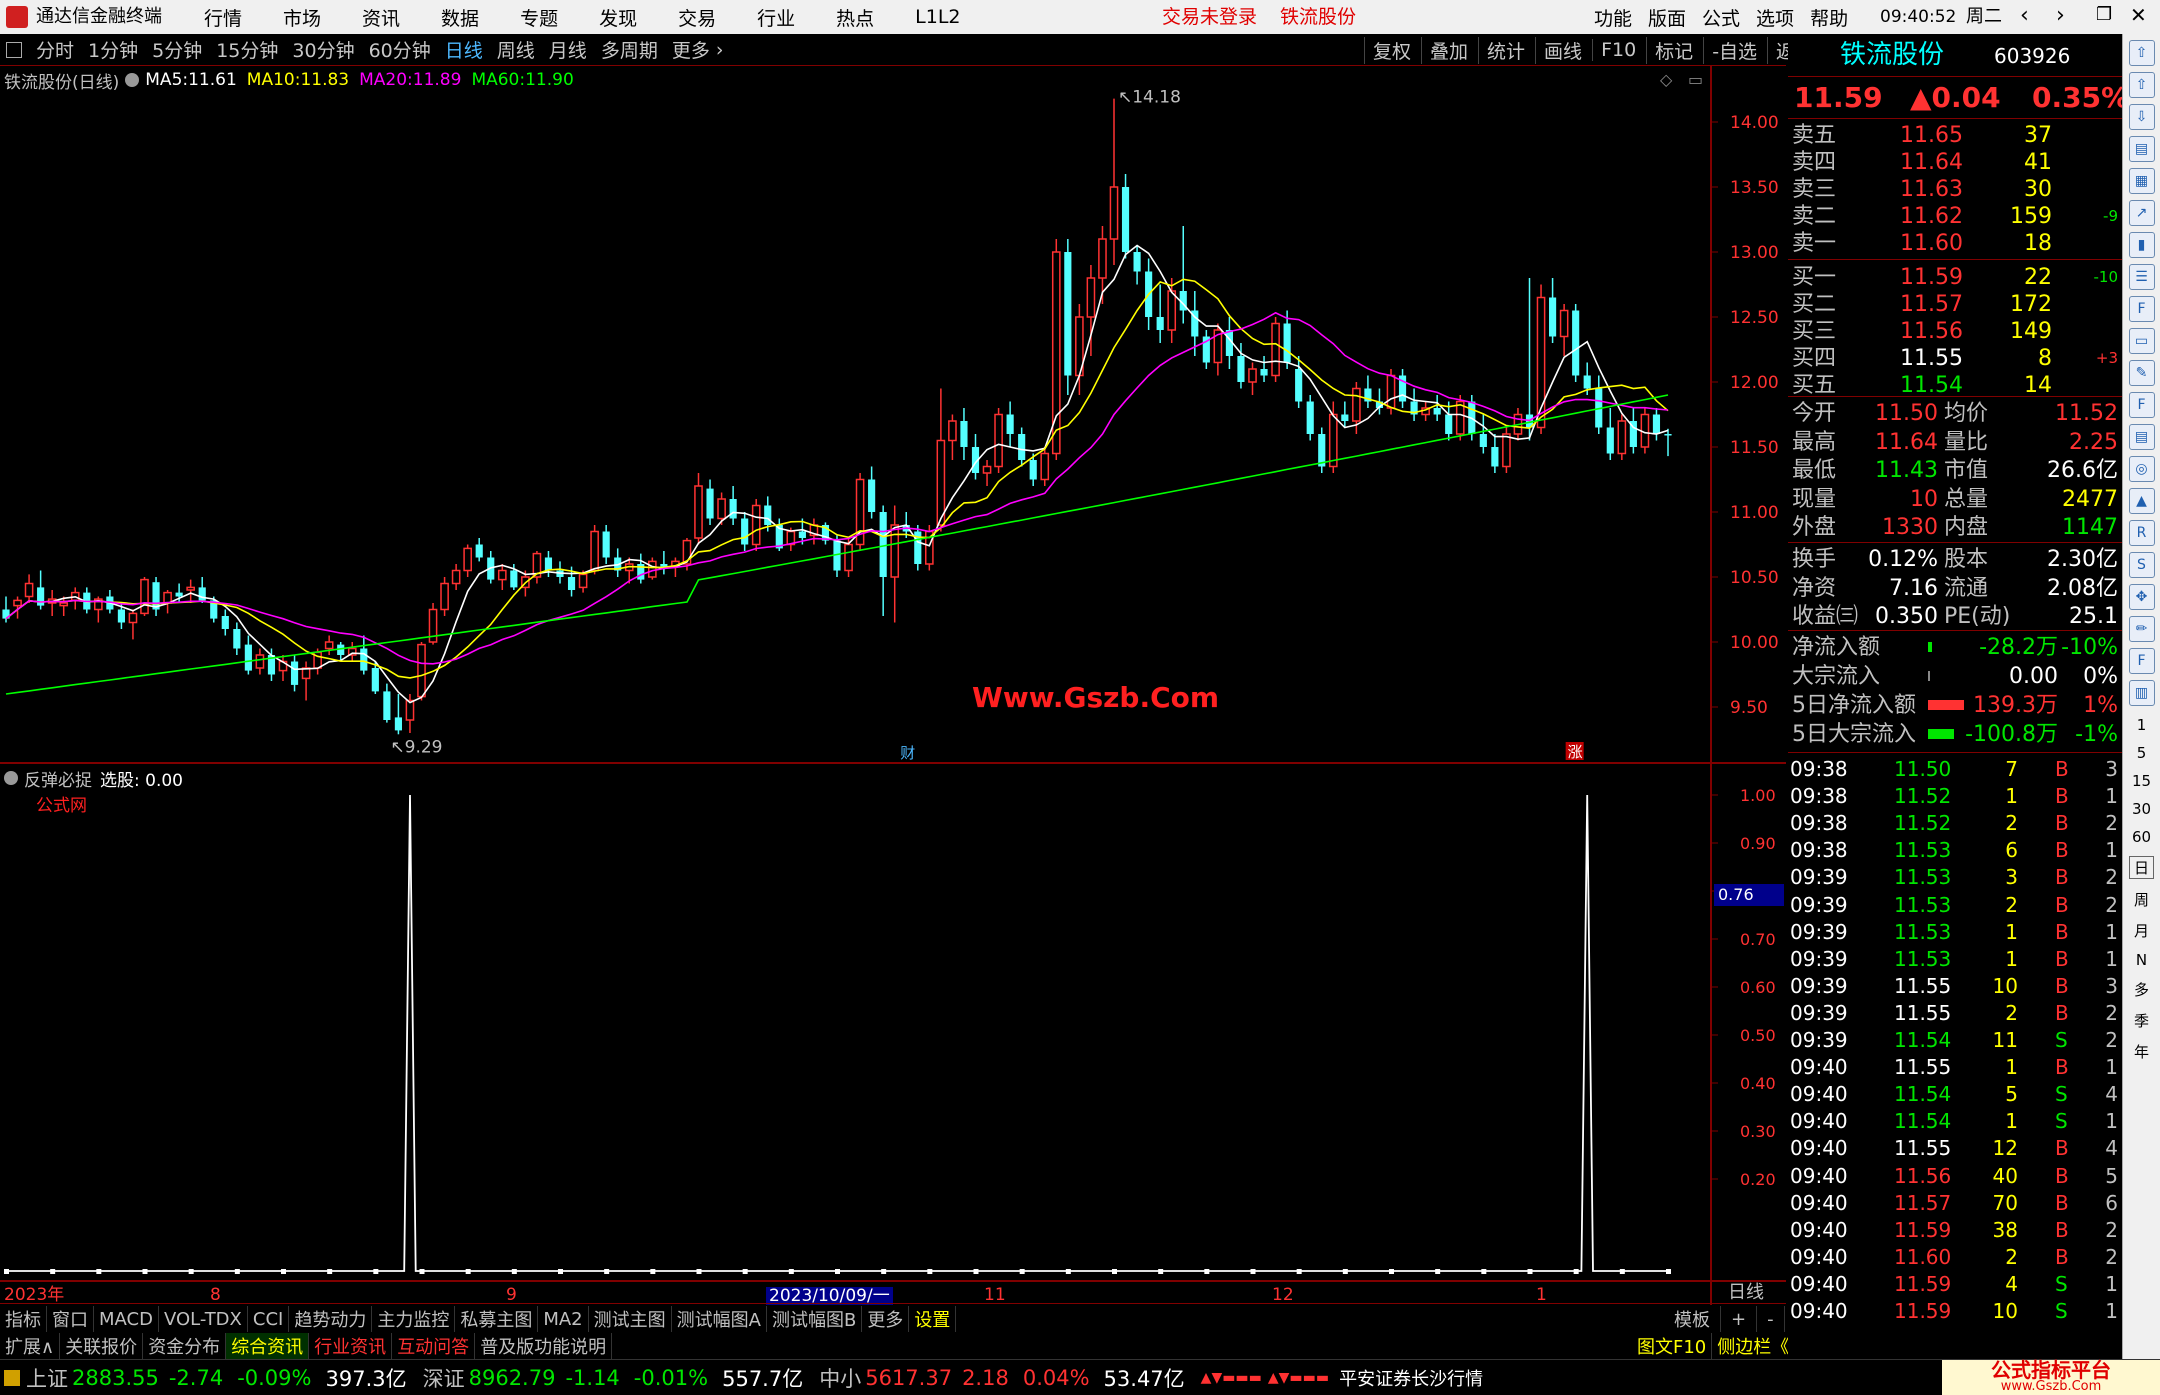  I want to click on ask-row: 卖一 11.60 18, so click(1955, 243).